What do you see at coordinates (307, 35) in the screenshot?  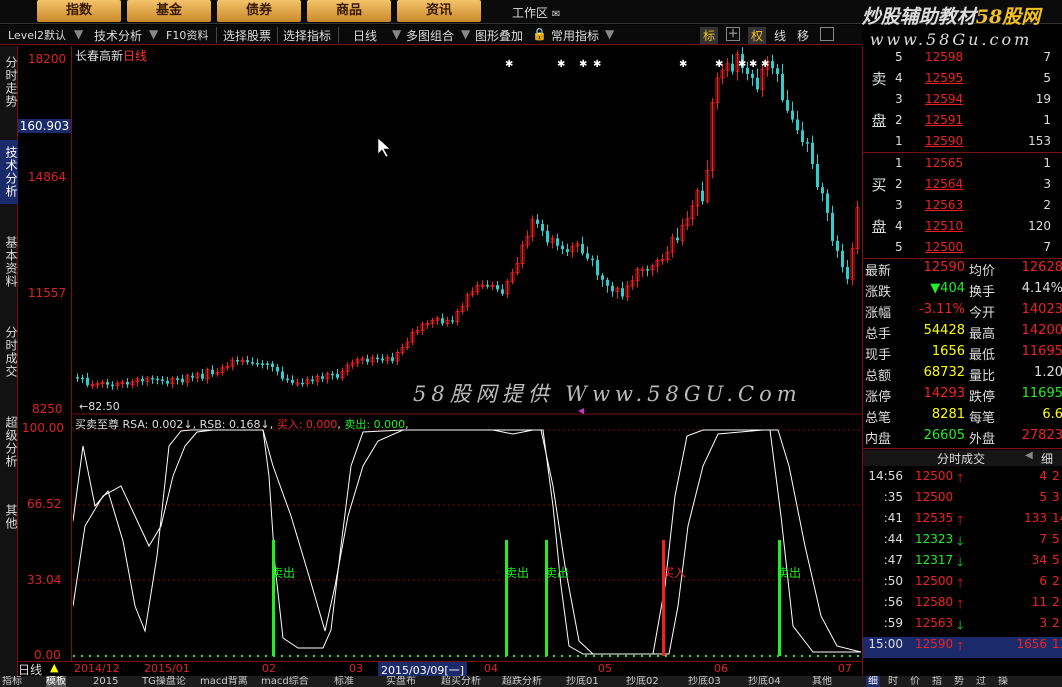 I see `toolbar-select-indicator: 选择指标` at bounding box center [307, 35].